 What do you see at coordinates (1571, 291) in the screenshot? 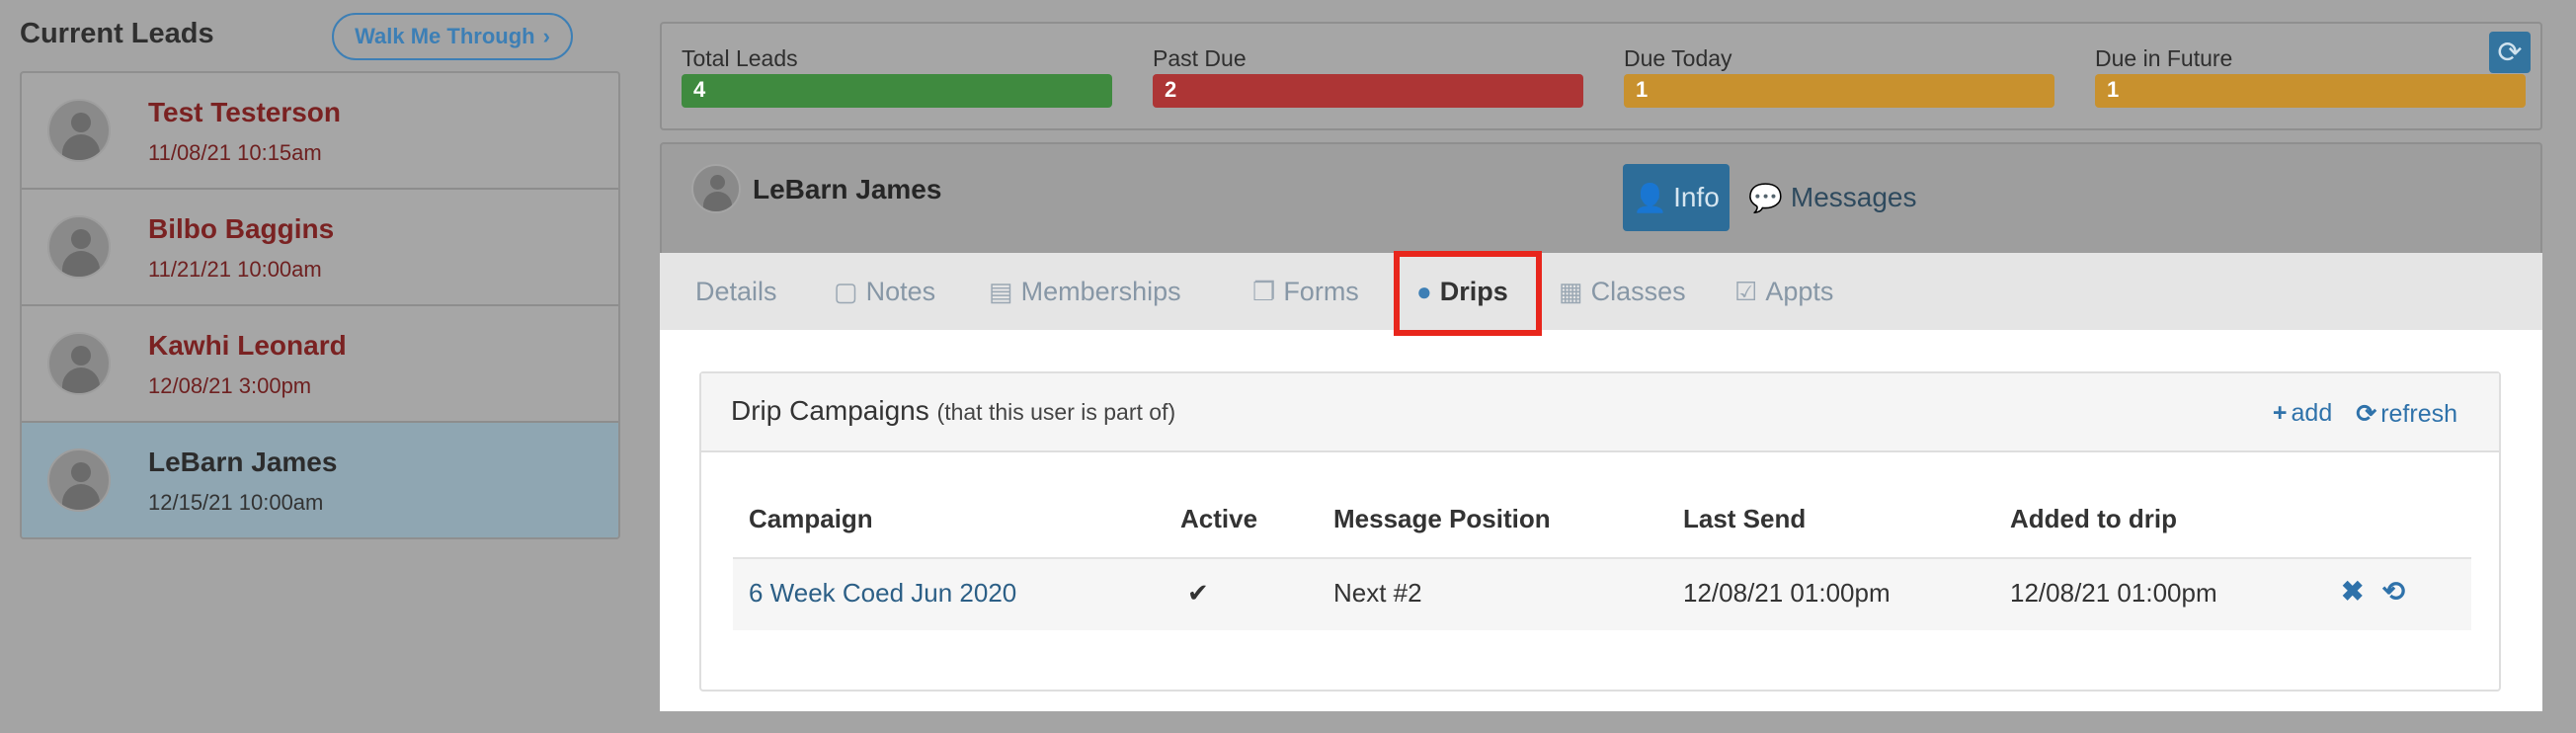
I see `calendar-icon: ▦` at bounding box center [1571, 291].